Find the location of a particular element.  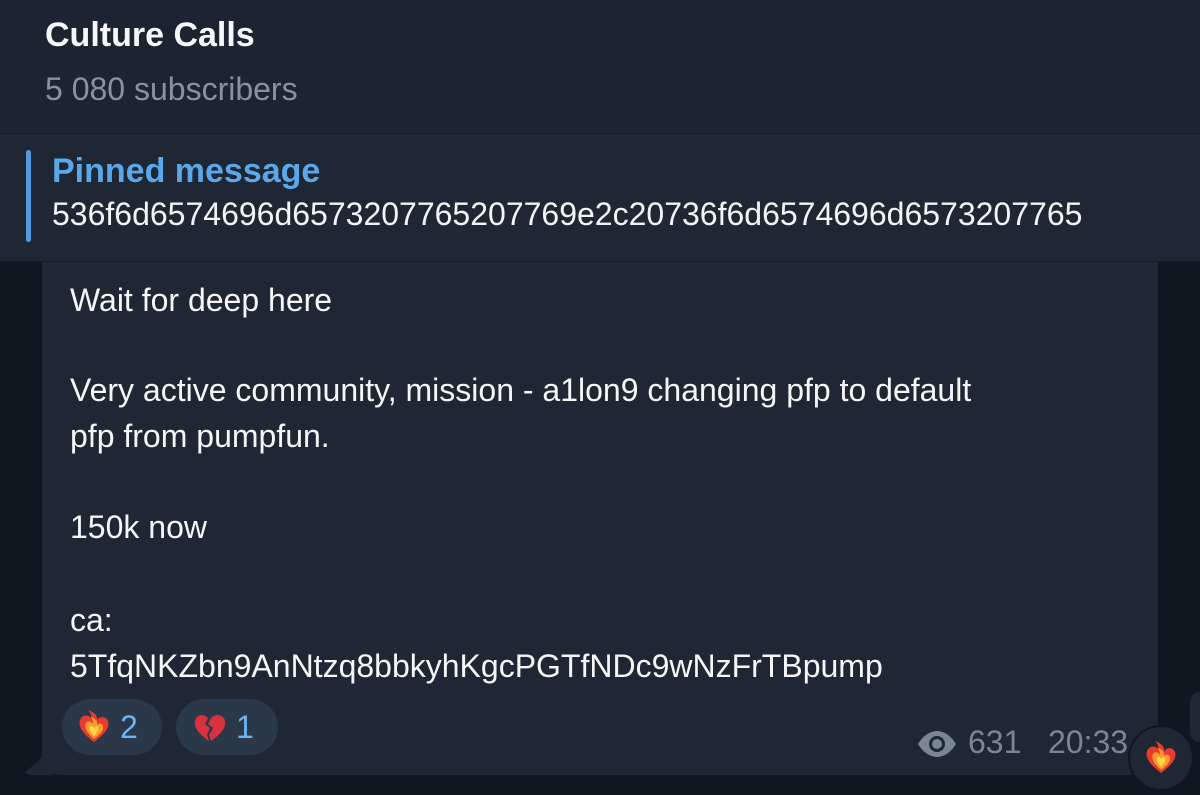

side-panel-edge is located at coordinates (1195, 717).